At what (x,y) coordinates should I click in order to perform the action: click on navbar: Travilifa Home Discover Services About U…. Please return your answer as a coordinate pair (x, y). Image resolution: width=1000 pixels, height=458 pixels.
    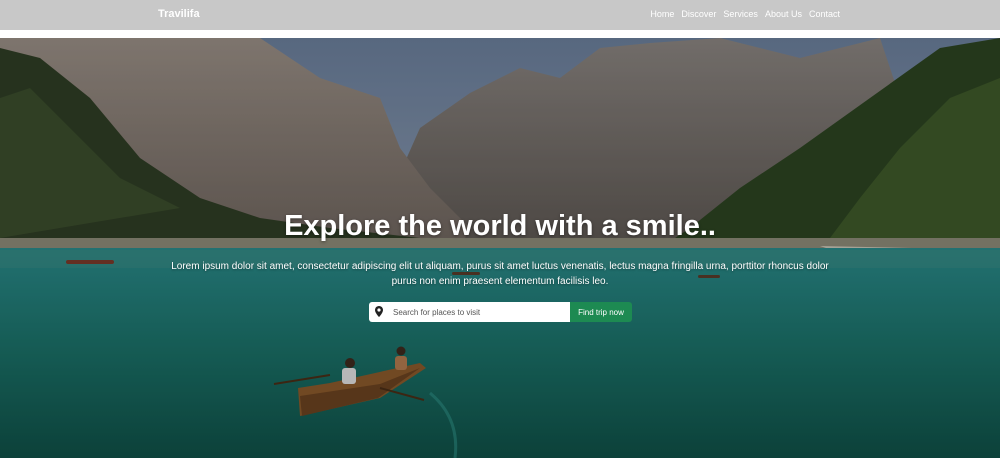
    Looking at the image, I should click on (500, 15).